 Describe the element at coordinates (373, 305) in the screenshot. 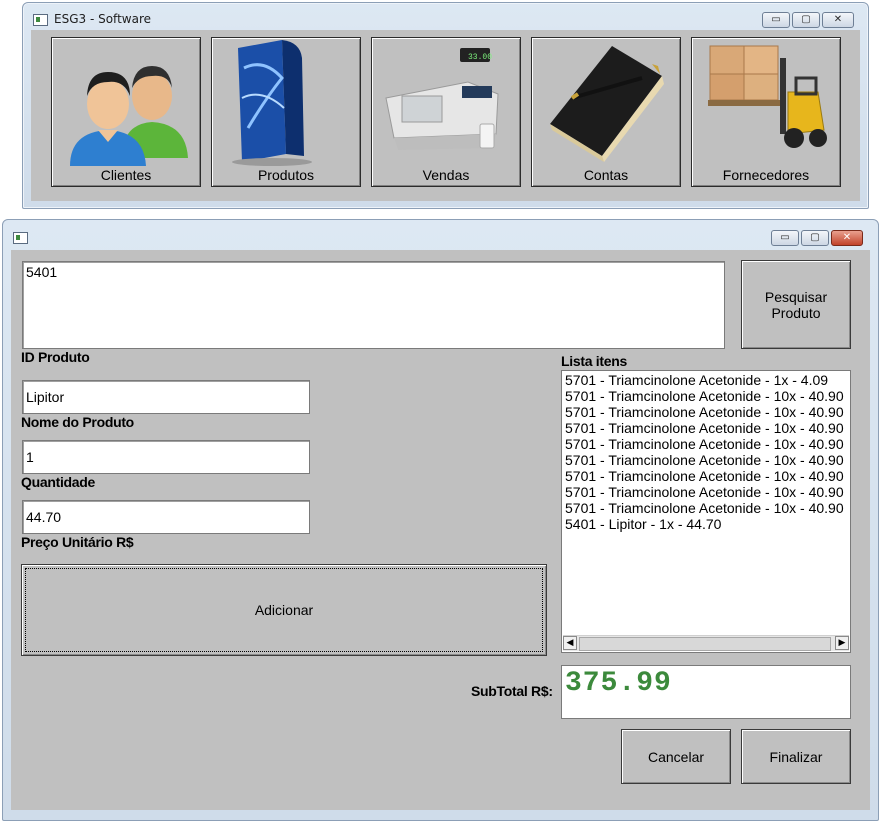

I see `search-input: 5401` at that location.